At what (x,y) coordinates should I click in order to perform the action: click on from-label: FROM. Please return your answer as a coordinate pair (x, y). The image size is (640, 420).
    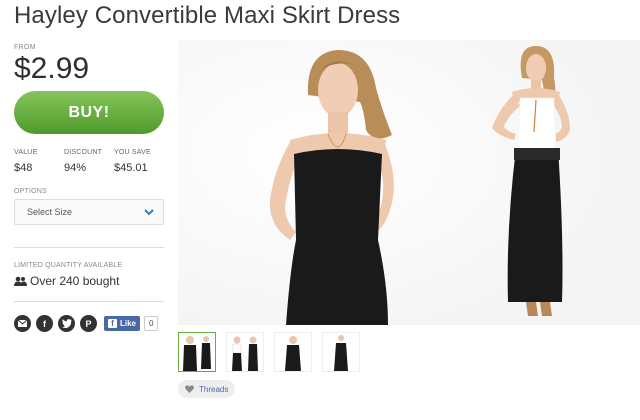
    Looking at the image, I should click on (25, 47).